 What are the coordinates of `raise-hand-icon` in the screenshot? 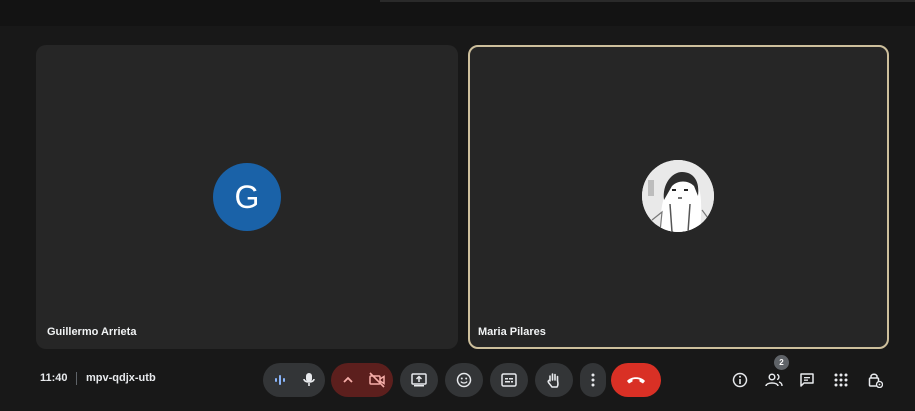 It's located at (553, 380).